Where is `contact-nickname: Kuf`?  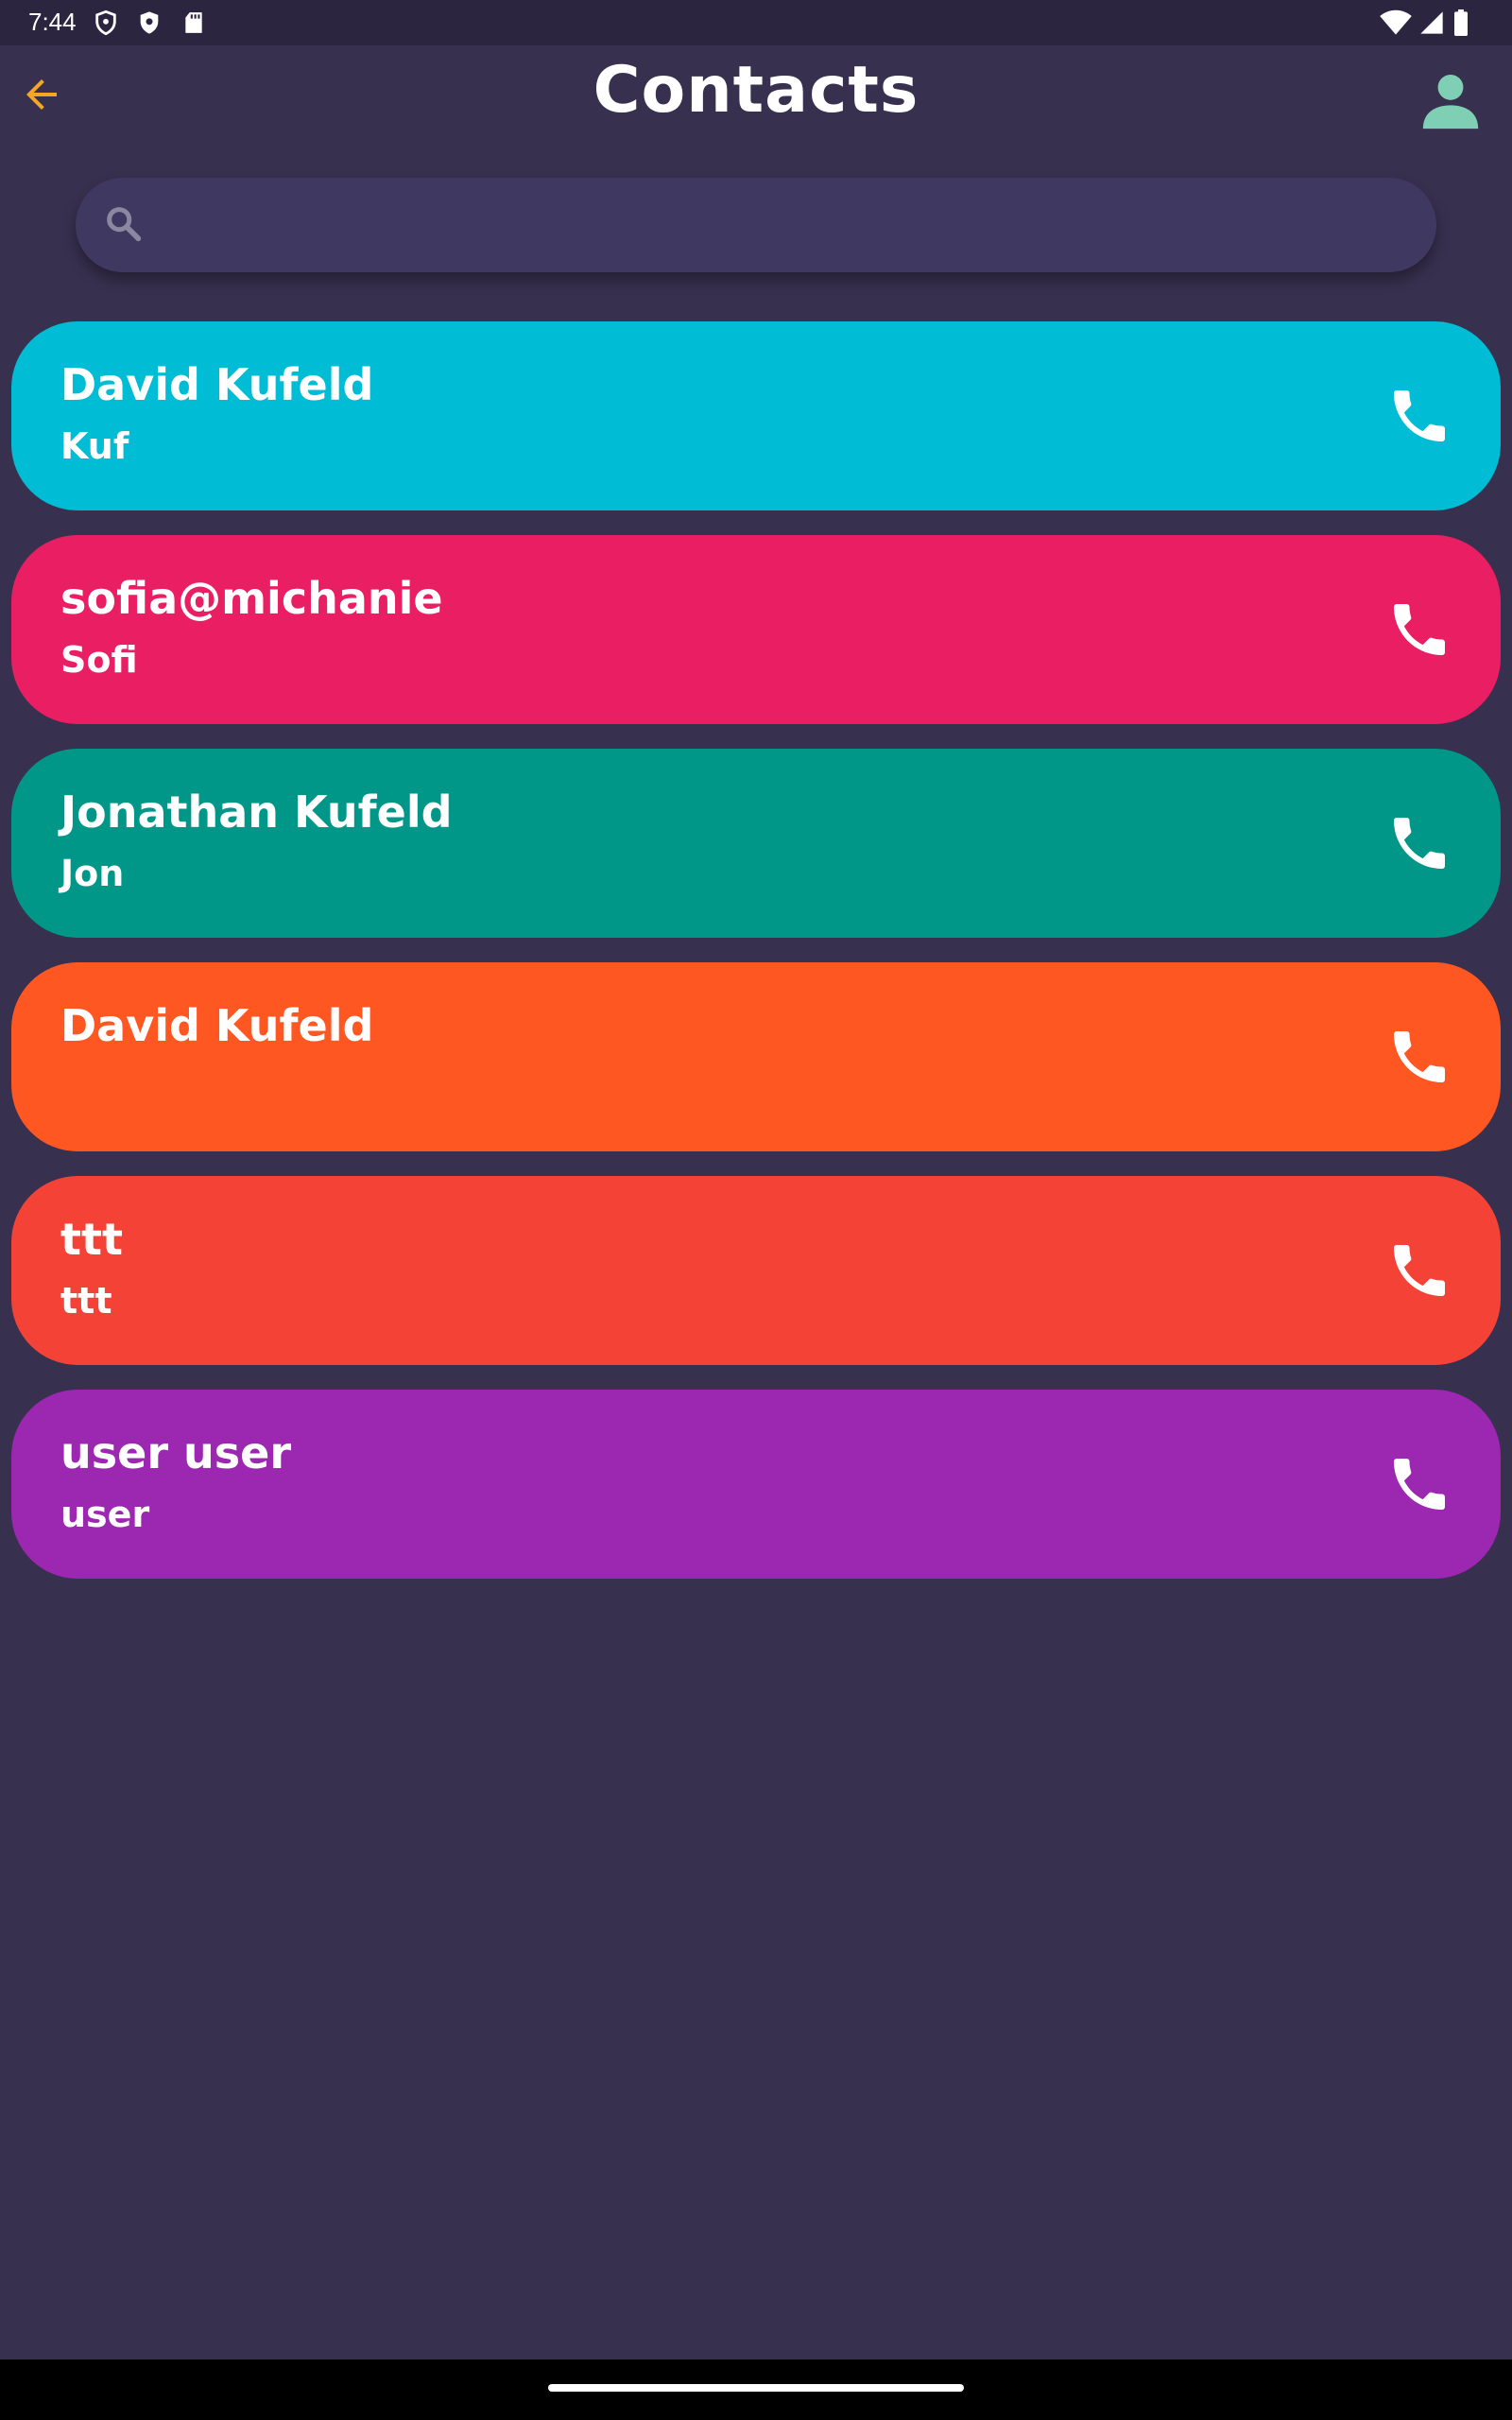
contact-nickname: Kuf is located at coordinates (94, 446).